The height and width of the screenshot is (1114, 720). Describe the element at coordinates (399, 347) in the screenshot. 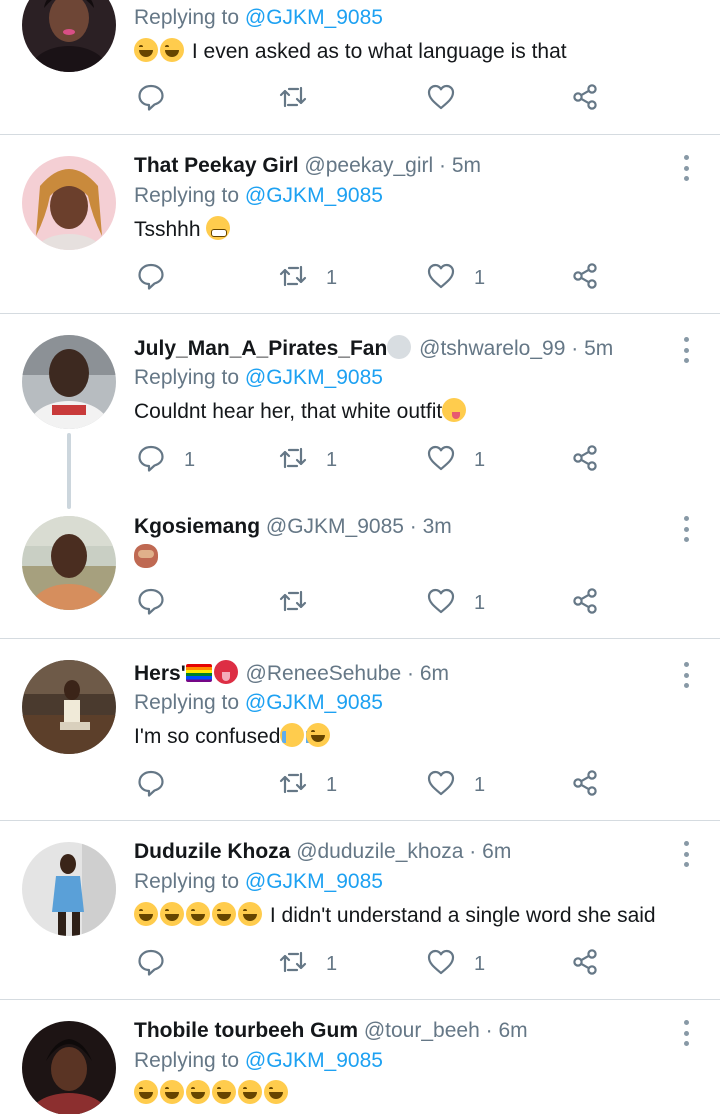

I see `skull-and-crossbones-emoji` at that location.